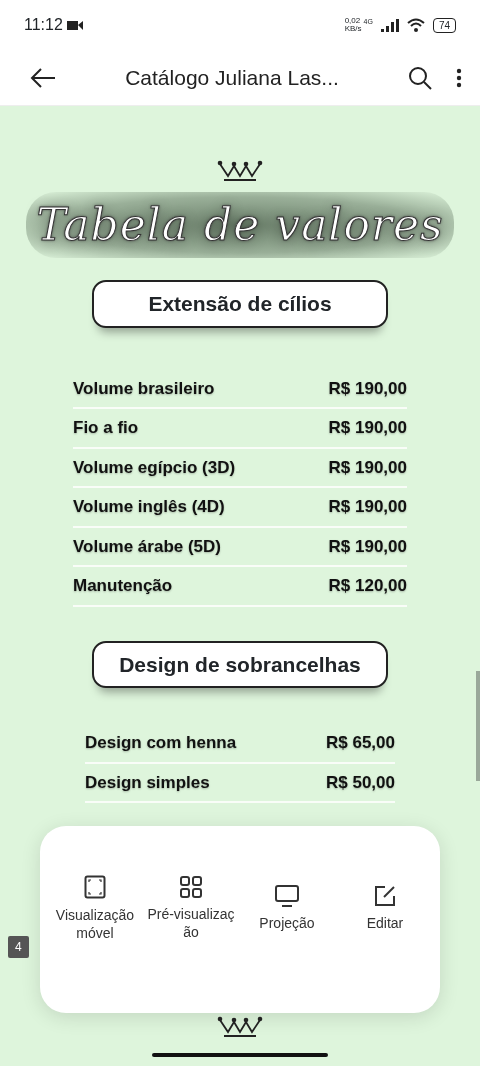 This screenshot has width=480, height=1066. I want to click on service-name: Volume árabe (5D), so click(147, 546).